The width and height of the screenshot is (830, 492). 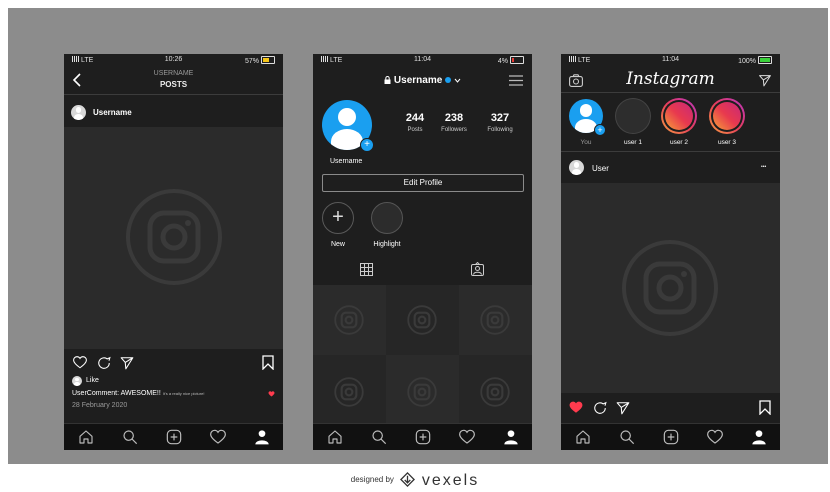 What do you see at coordinates (670, 59) in the screenshot?
I see `status-bar: LTE 11:04 100%` at bounding box center [670, 59].